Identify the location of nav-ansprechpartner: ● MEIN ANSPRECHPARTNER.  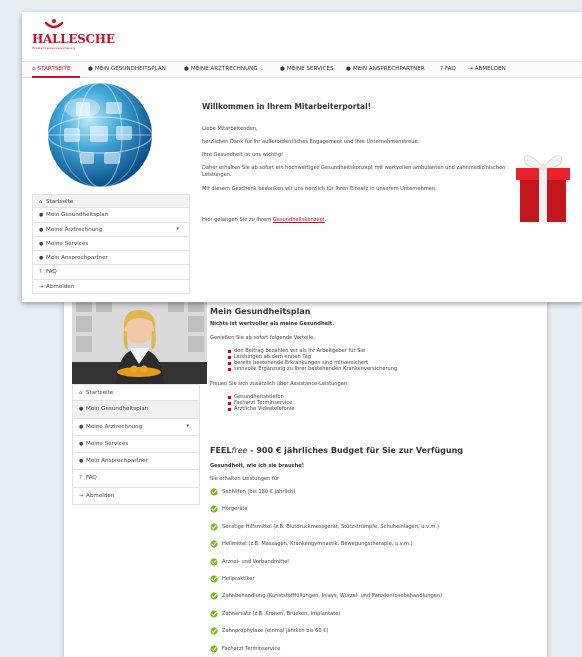
(385, 69).